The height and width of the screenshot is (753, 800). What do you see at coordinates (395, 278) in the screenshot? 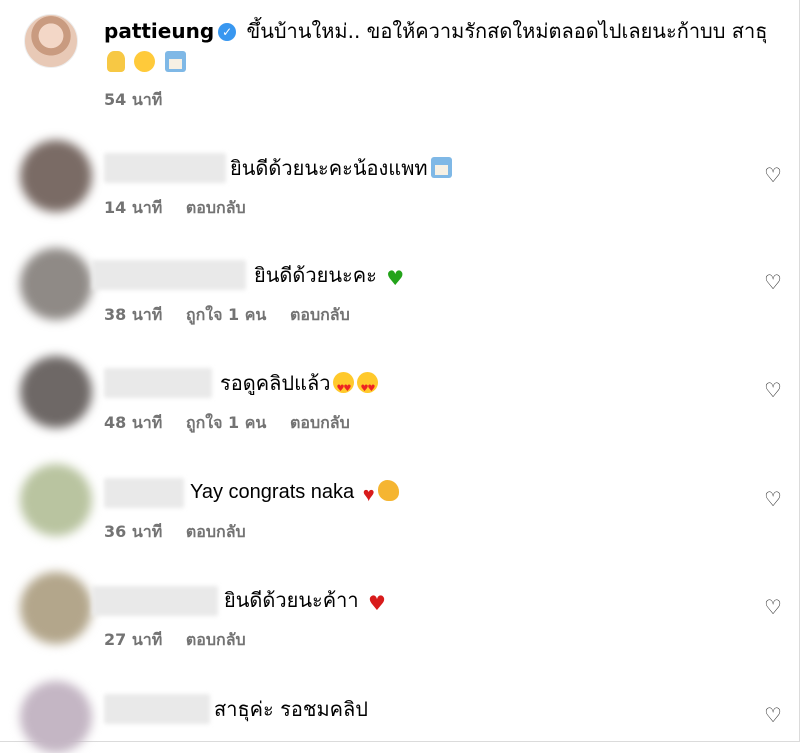
I see `green-heart-emoji: ♥` at bounding box center [395, 278].